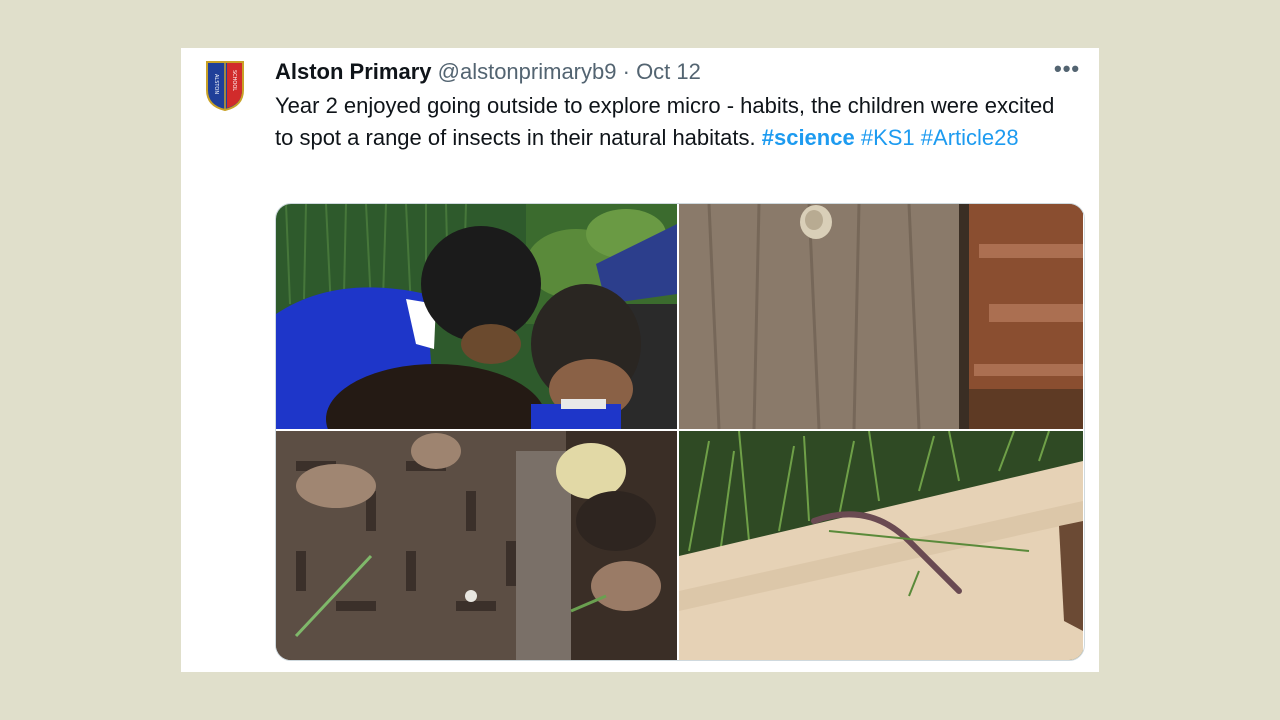 The image size is (1280, 720). Describe the element at coordinates (970, 137) in the screenshot. I see `hashtag-article28: #Article28` at that location.